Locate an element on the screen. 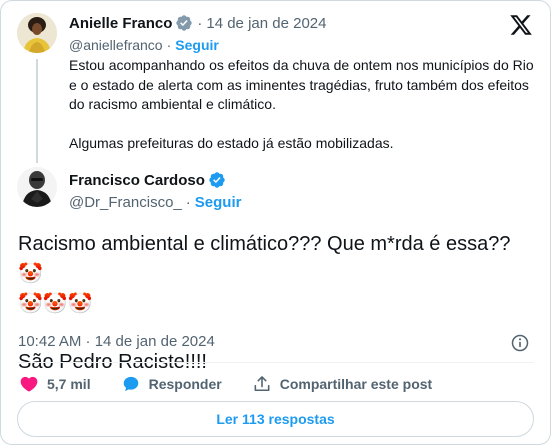 The height and width of the screenshot is (446, 553). avatar-francisco-cardoso is located at coordinates (37, 187).